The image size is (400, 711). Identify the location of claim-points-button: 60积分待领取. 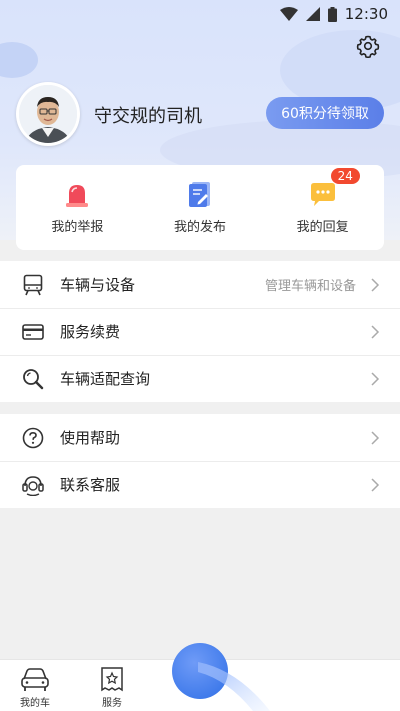
(325, 113).